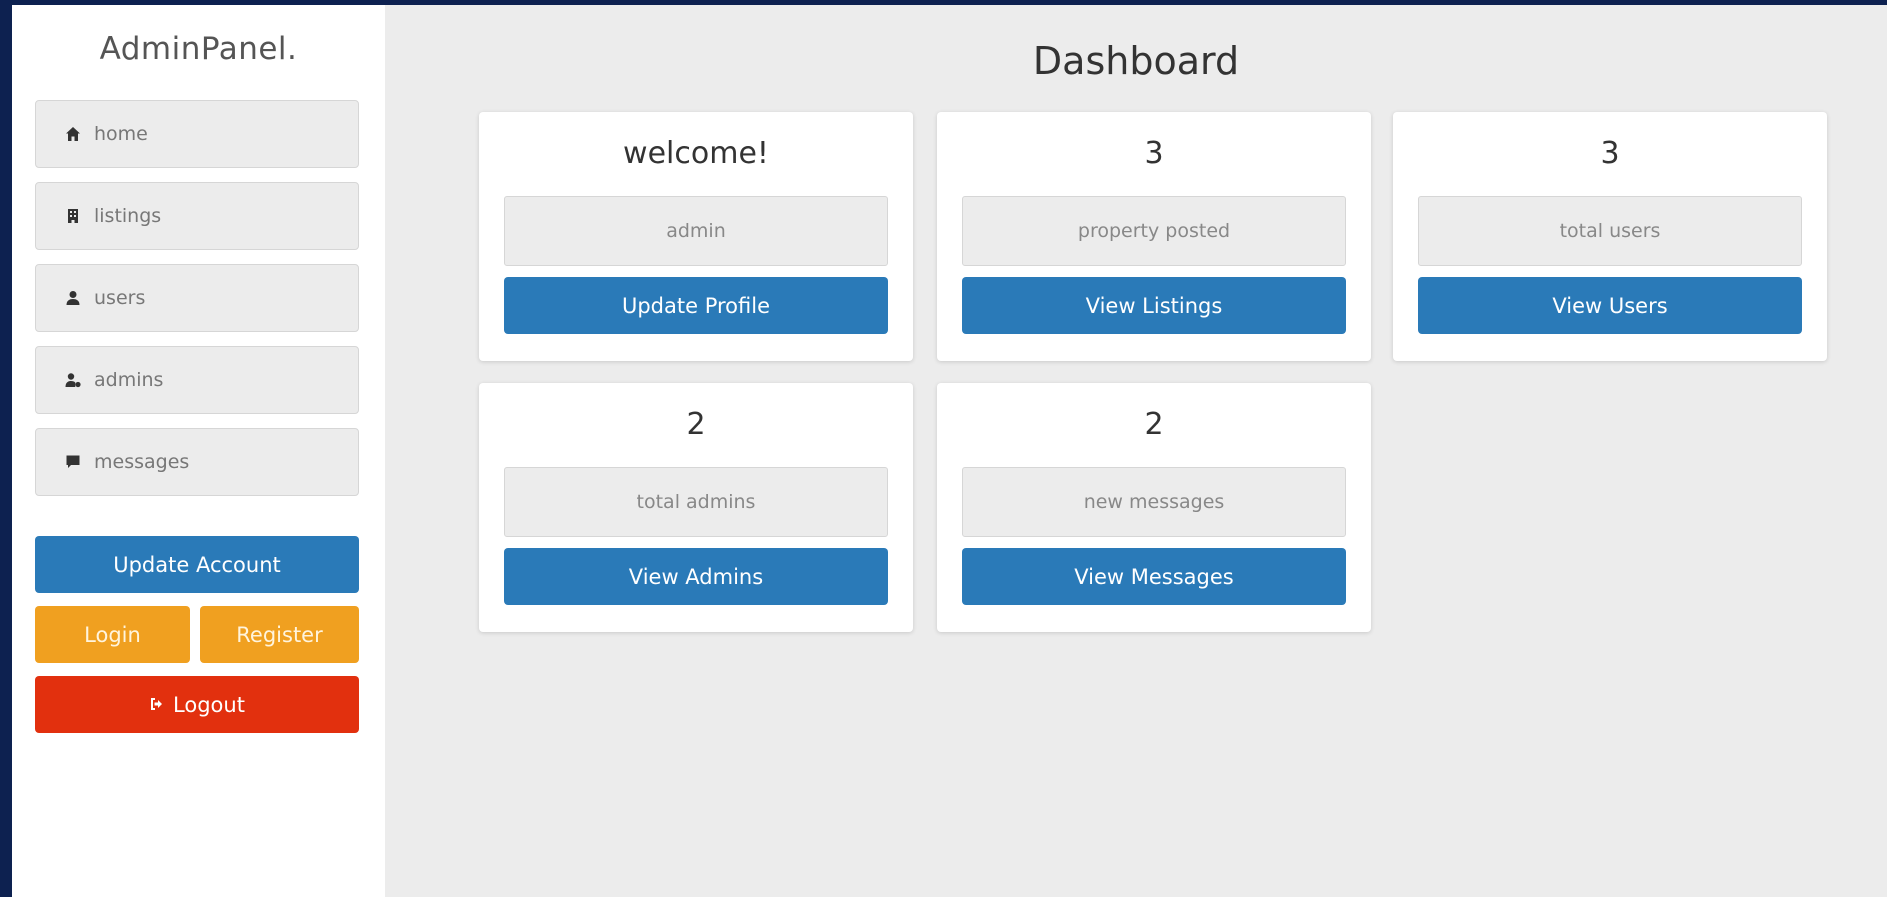  What do you see at coordinates (197, 216) in the screenshot?
I see `sidebar-item-listings: listings` at bounding box center [197, 216].